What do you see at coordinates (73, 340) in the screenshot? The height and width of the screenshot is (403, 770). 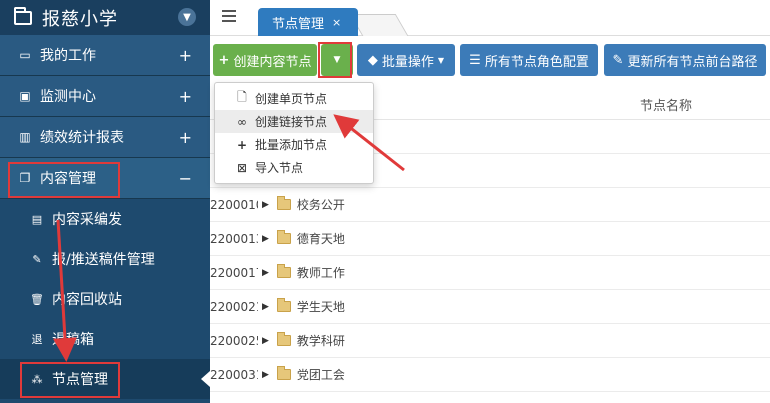 I see `submenu-item-label: 退稿箱` at bounding box center [73, 340].